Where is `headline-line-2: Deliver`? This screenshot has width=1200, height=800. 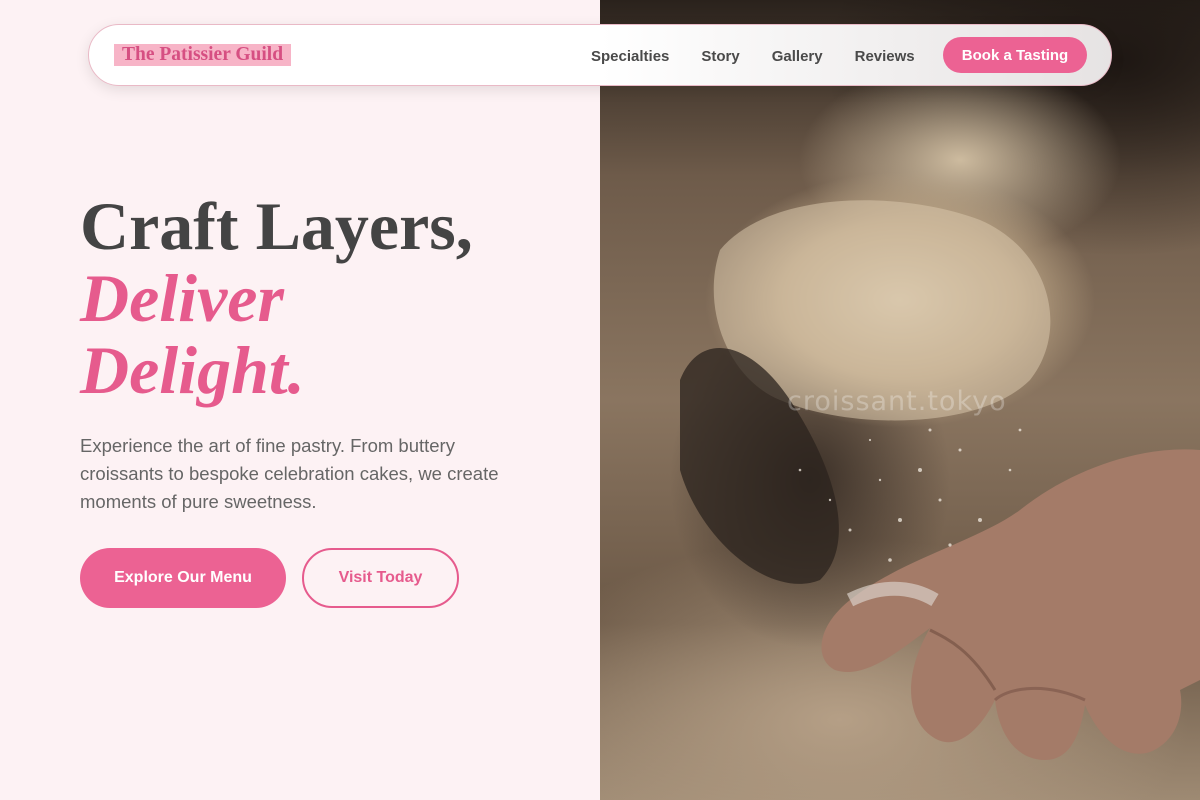
headline-line-2: Deliver is located at coordinates (182, 298).